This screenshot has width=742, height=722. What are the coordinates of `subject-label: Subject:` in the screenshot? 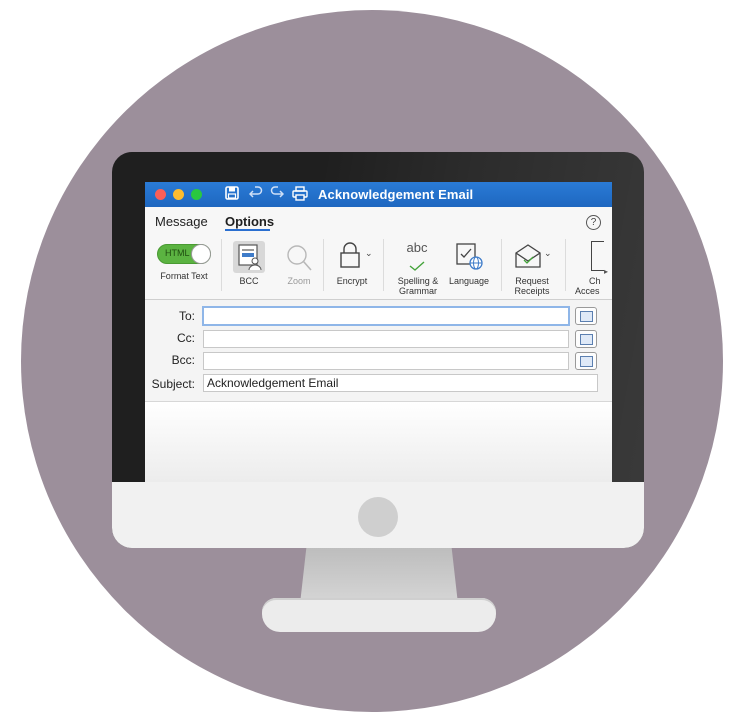 It's located at (173, 384).